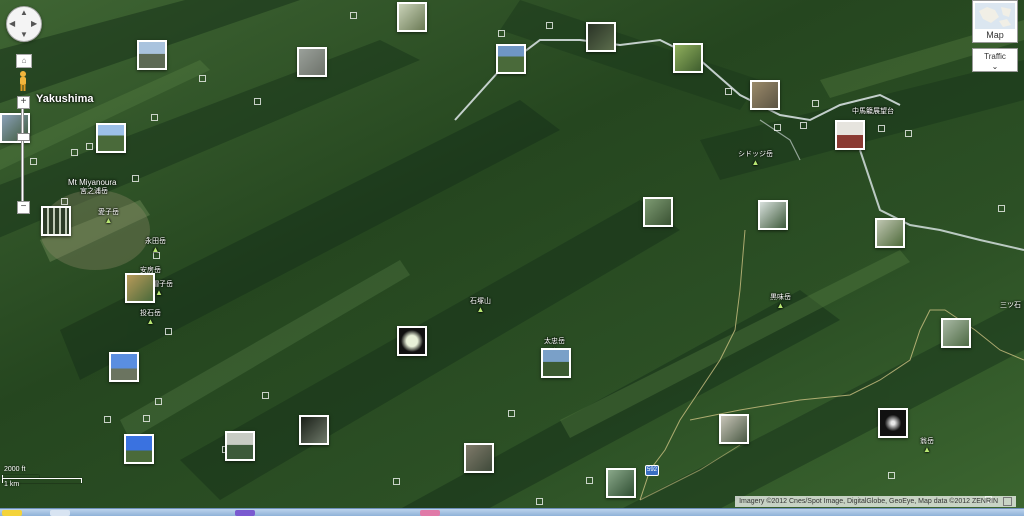 The image size is (1024, 516). What do you see at coordinates (430, 513) in the screenshot?
I see `media-icon` at bounding box center [430, 513].